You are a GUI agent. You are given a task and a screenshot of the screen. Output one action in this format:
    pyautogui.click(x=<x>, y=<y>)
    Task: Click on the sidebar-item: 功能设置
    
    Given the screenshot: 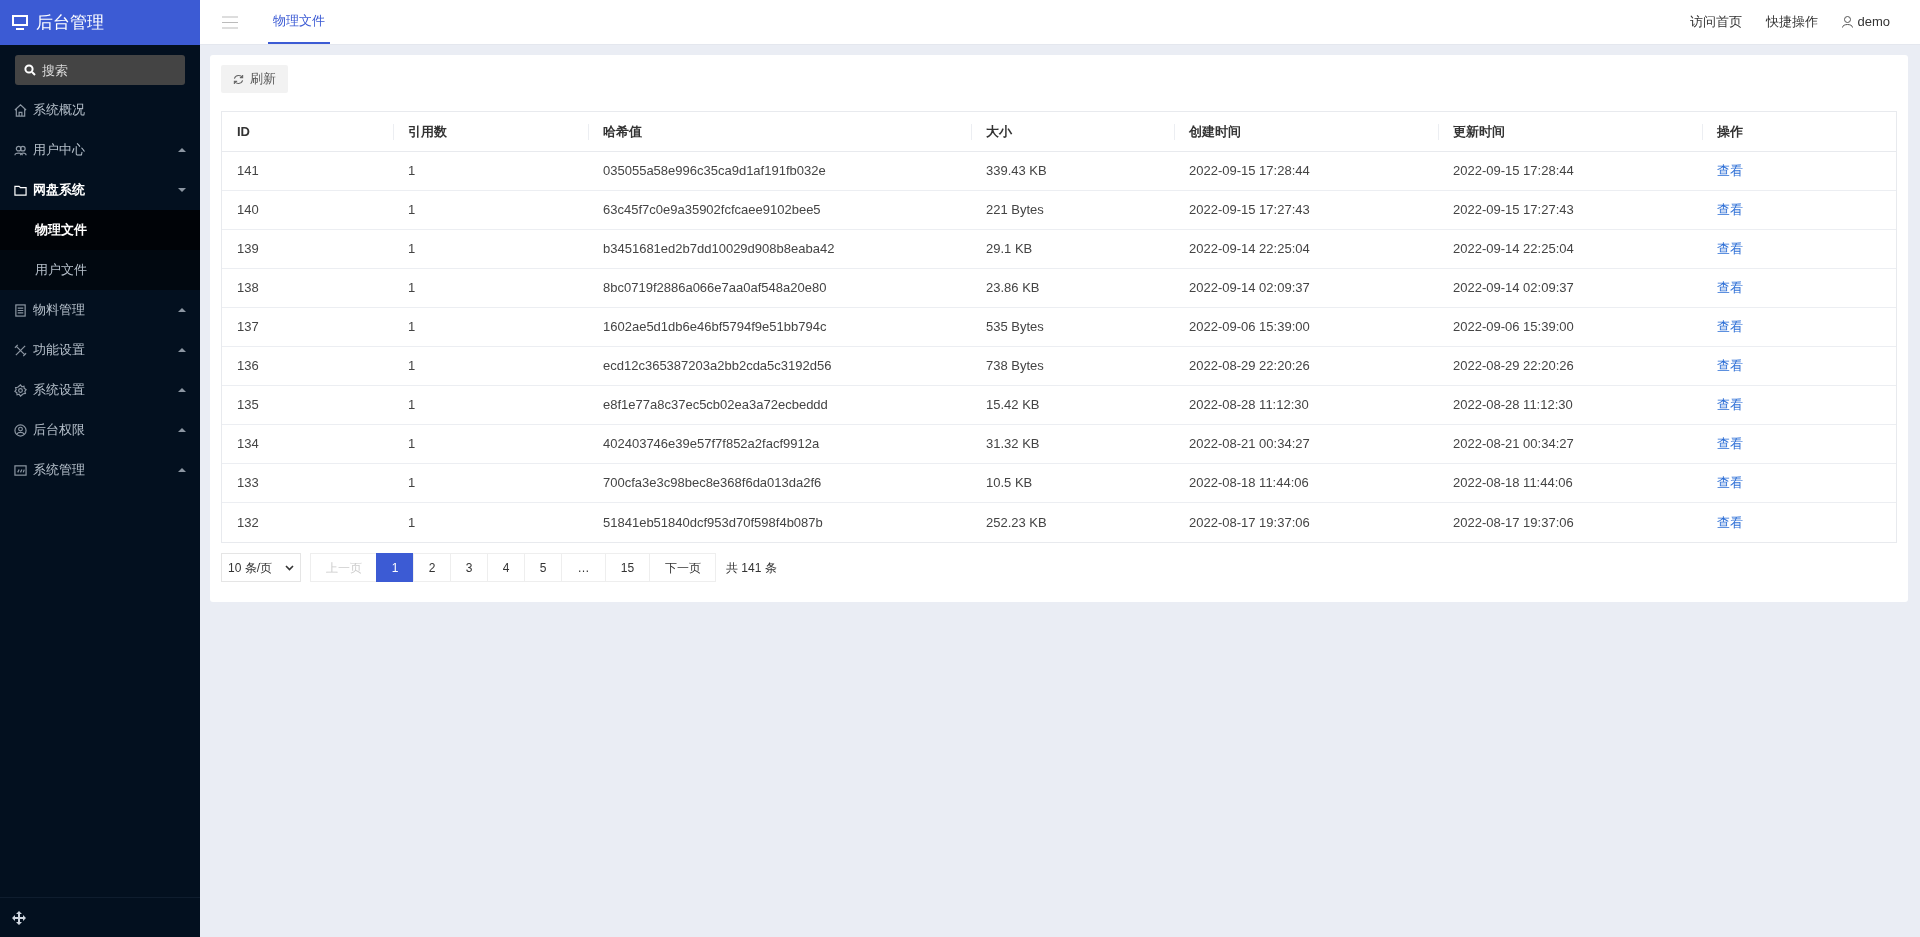 What is the action you would take?
    pyautogui.click(x=100, y=350)
    